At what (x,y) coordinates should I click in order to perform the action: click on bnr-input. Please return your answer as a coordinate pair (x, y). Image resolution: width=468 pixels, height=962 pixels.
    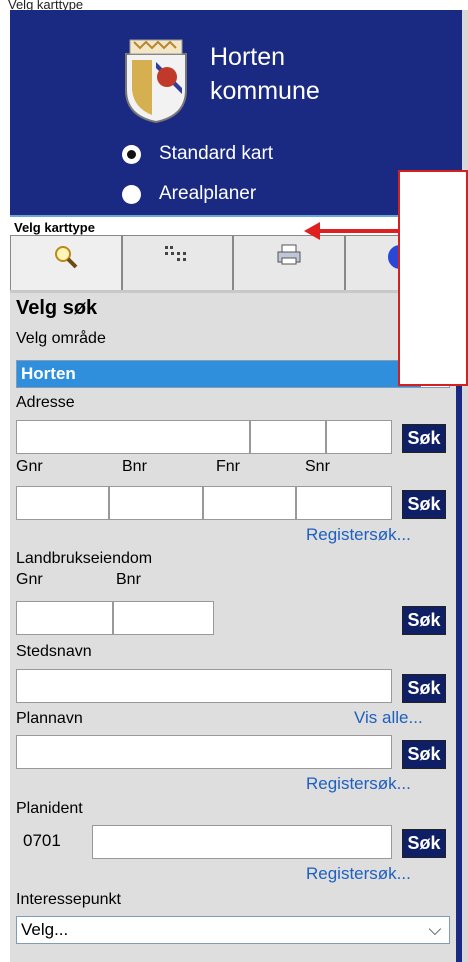
    Looking at the image, I should click on (156, 503).